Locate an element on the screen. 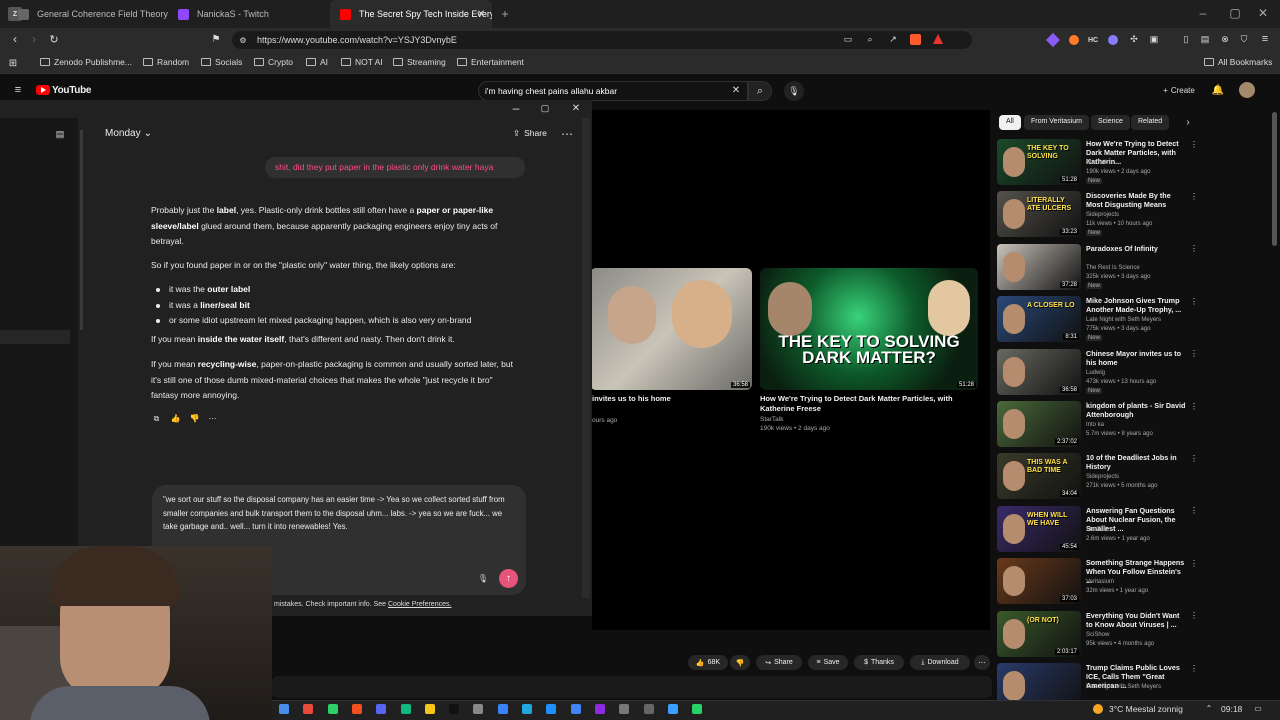 The height and width of the screenshot is (720, 1280). screenshot-icon: ▣ is located at coordinates (1154, 39).